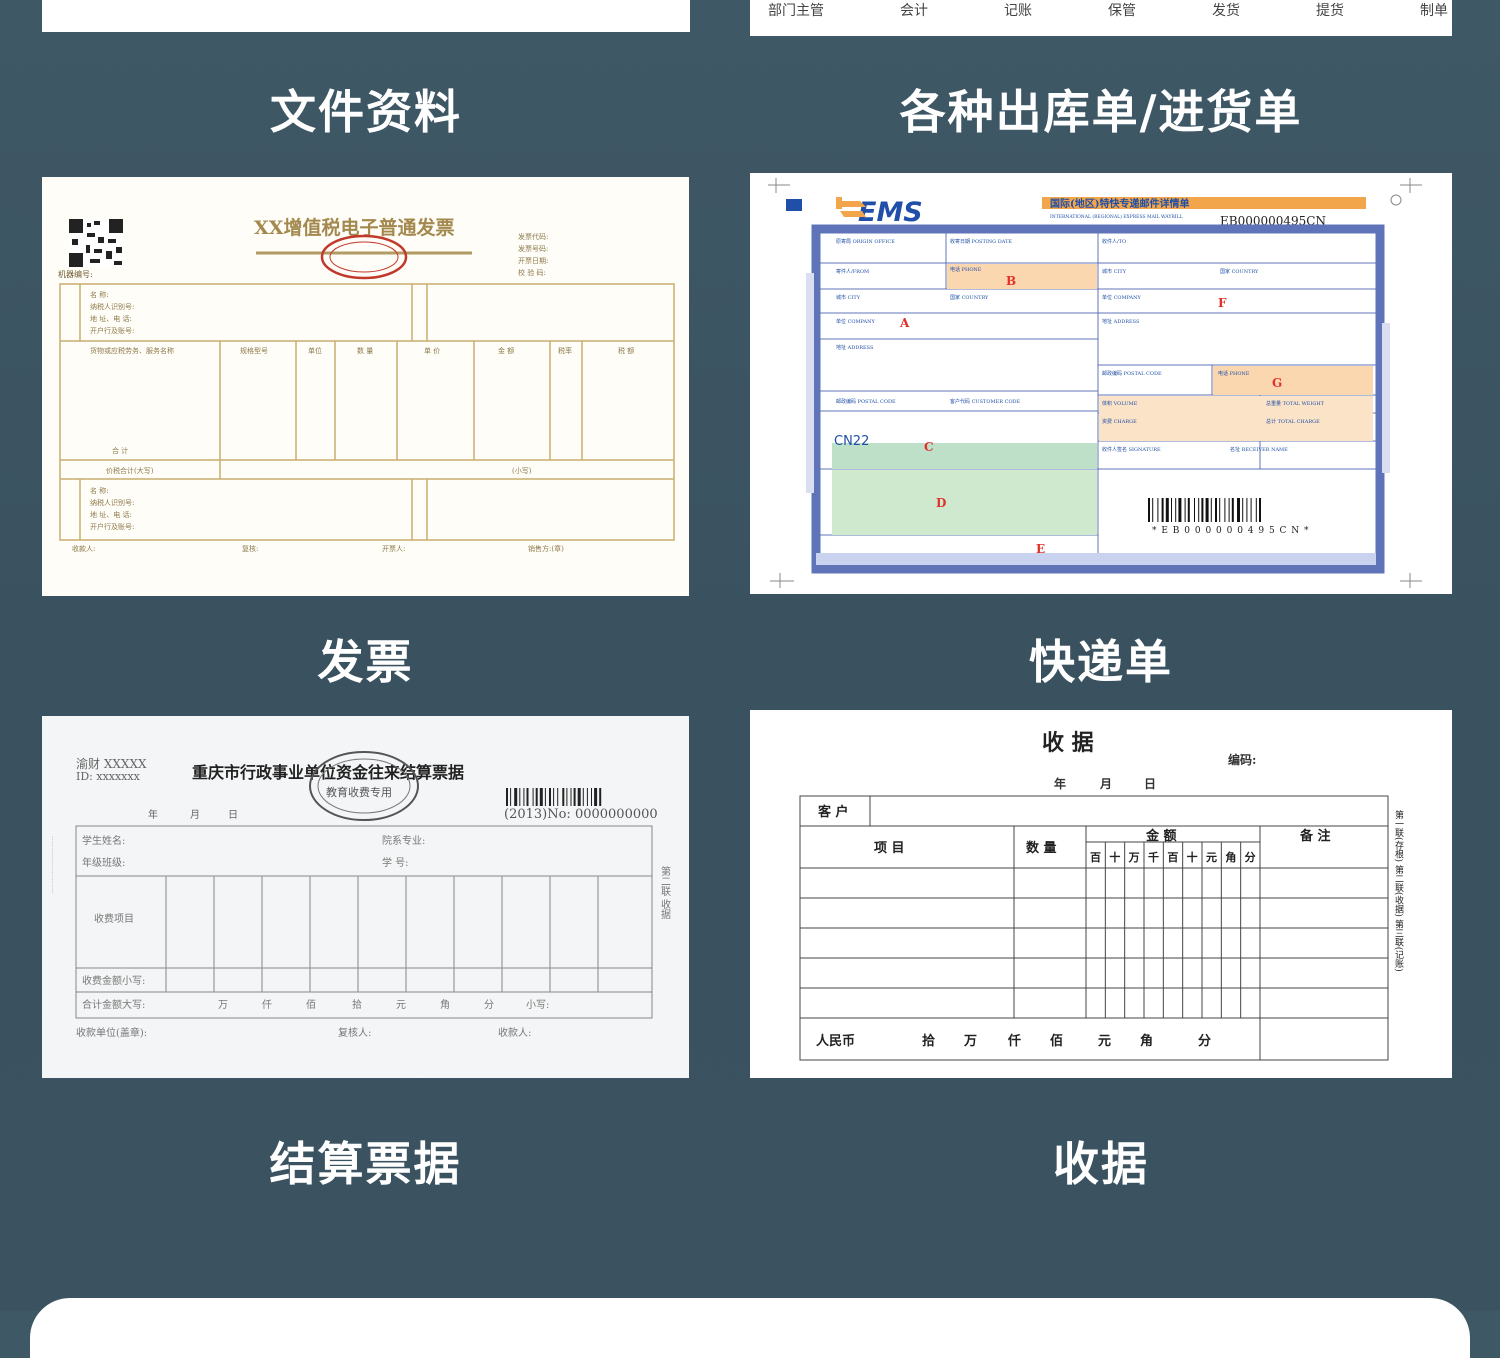  I want to click on svg-text: 日, so click(1150, 784).